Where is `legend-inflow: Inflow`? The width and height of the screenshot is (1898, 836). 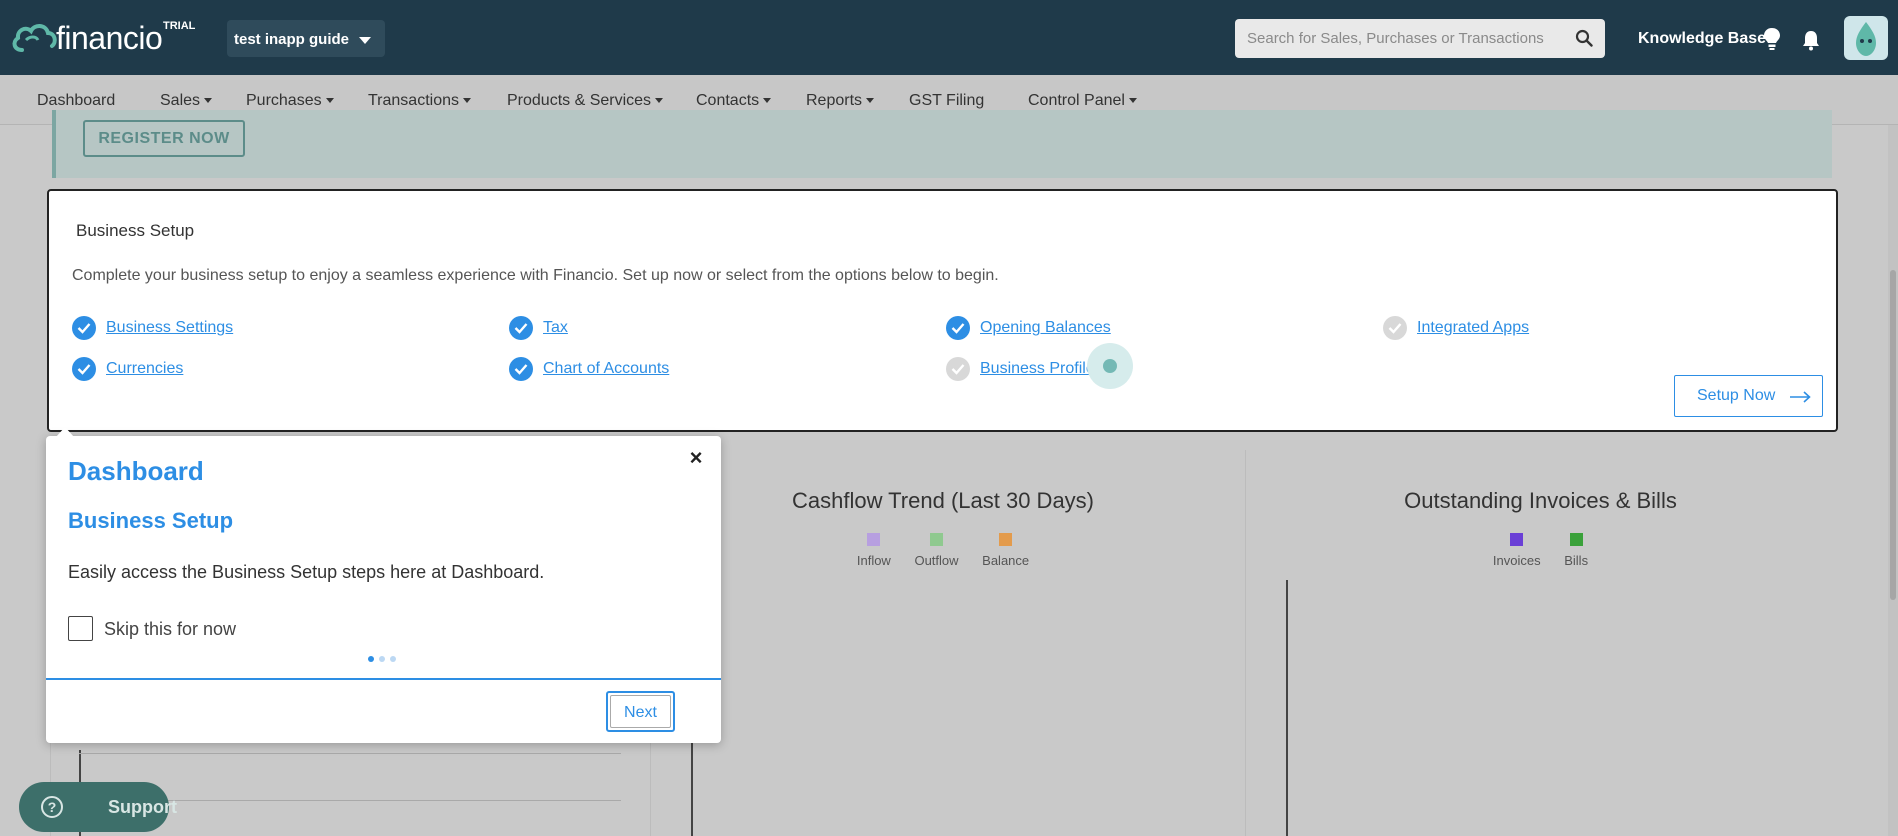 legend-inflow: Inflow is located at coordinates (874, 550).